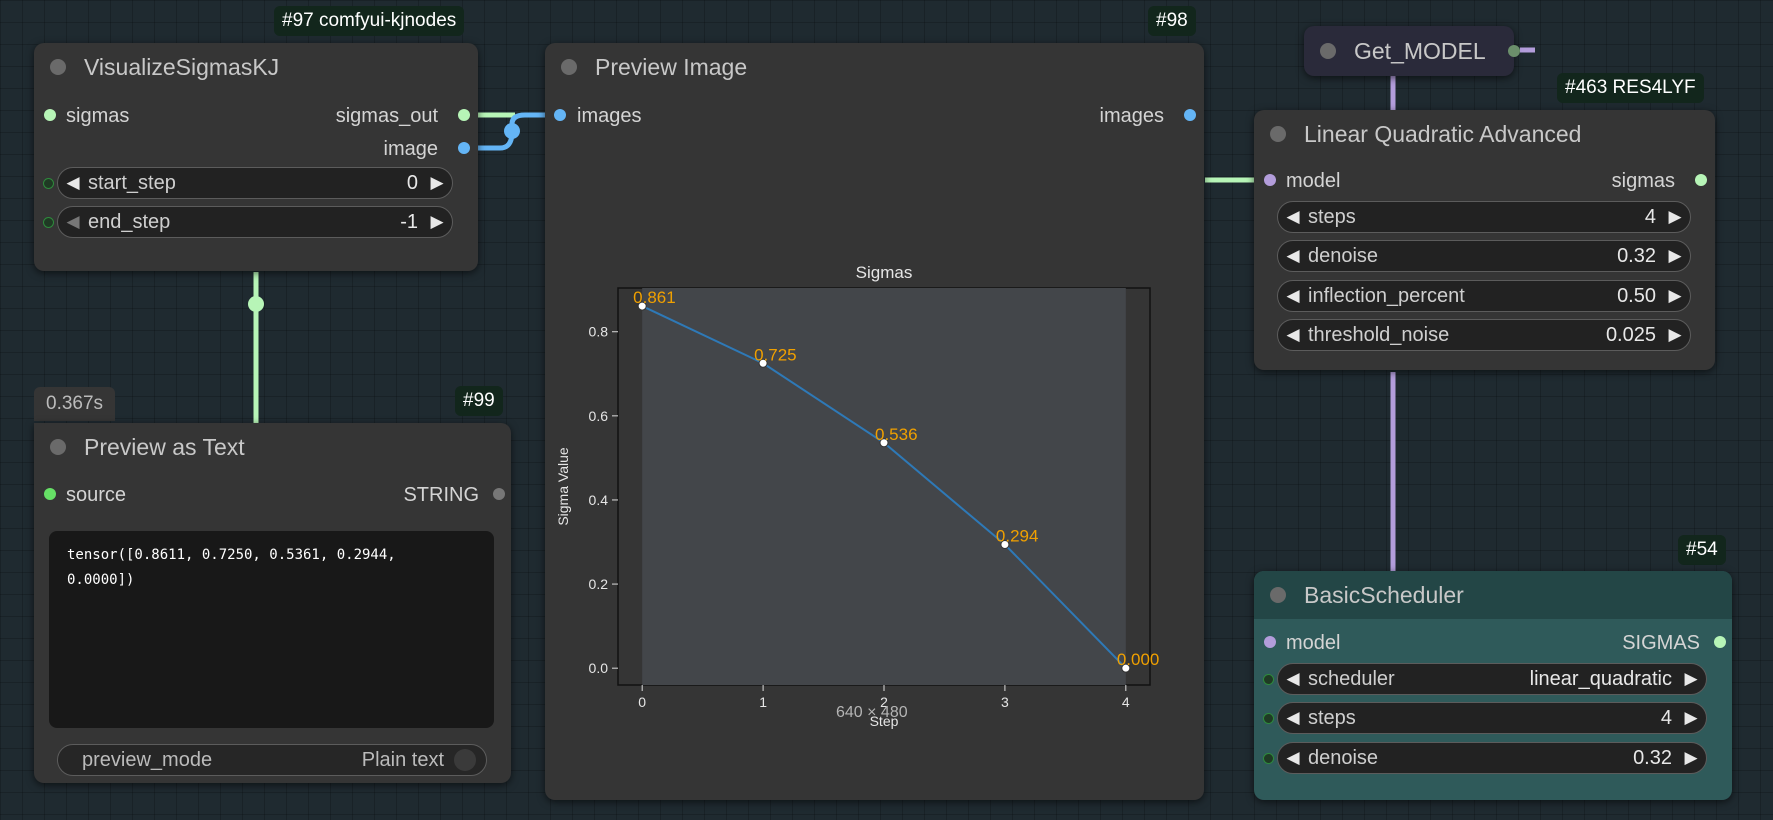 This screenshot has width=1773, height=820. What do you see at coordinates (1420, 50) in the screenshot?
I see `node-title: Get_MODEL` at bounding box center [1420, 50].